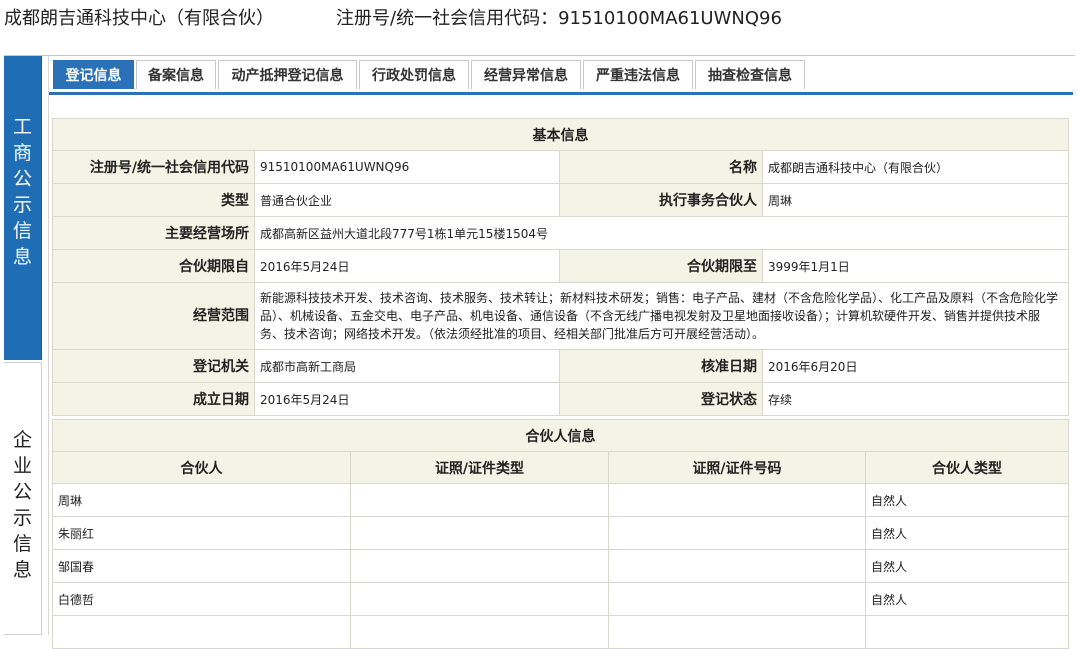 This screenshot has height=649, width=1077. Describe the element at coordinates (153, 366) in the screenshot. I see `label-authority: 登记机关` at that location.